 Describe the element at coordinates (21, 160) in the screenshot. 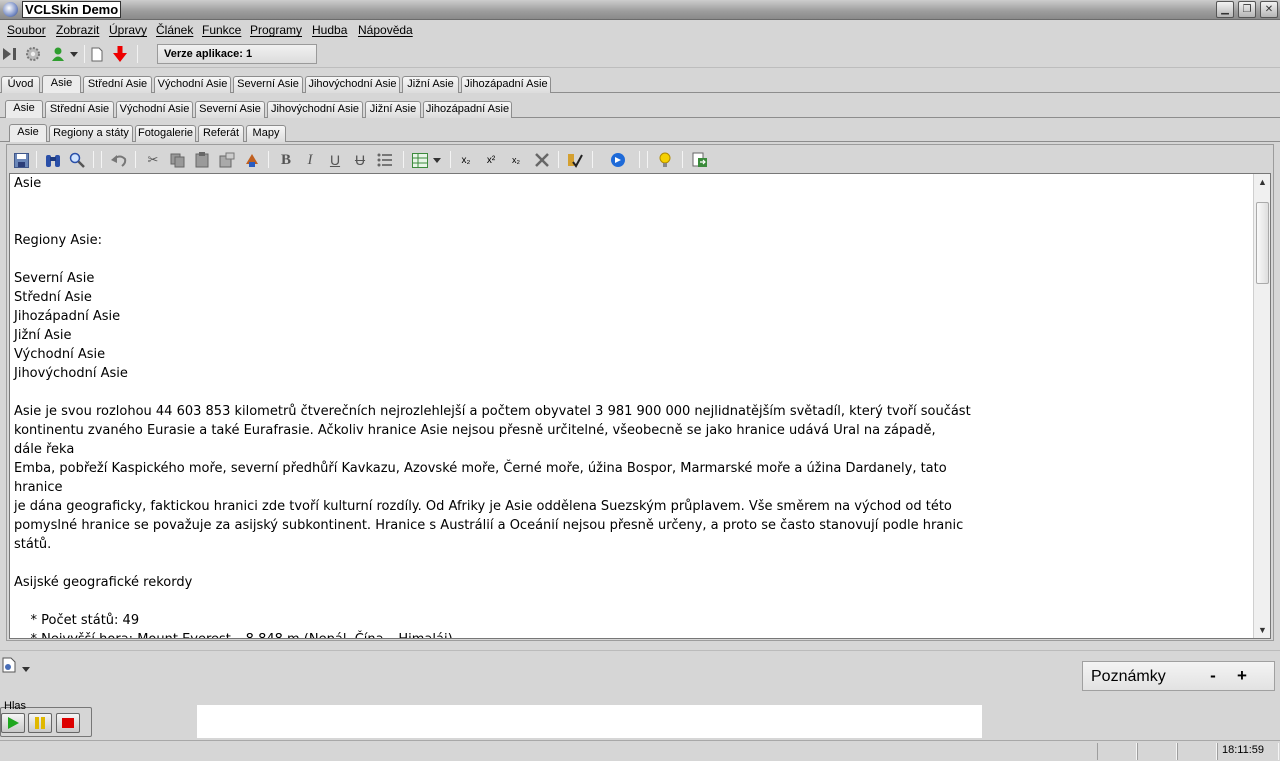

I see `save-icon` at that location.